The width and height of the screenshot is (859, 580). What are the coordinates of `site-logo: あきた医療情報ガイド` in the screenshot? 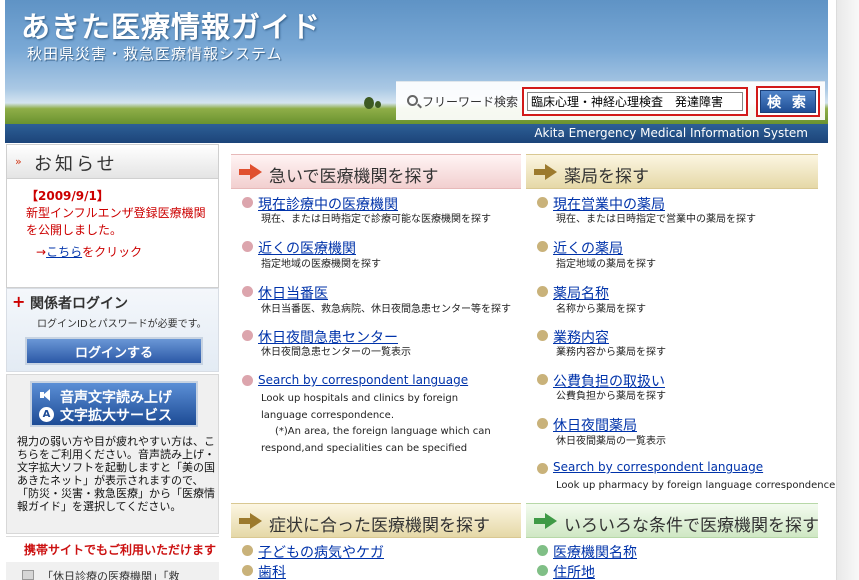 It's located at (171, 25).